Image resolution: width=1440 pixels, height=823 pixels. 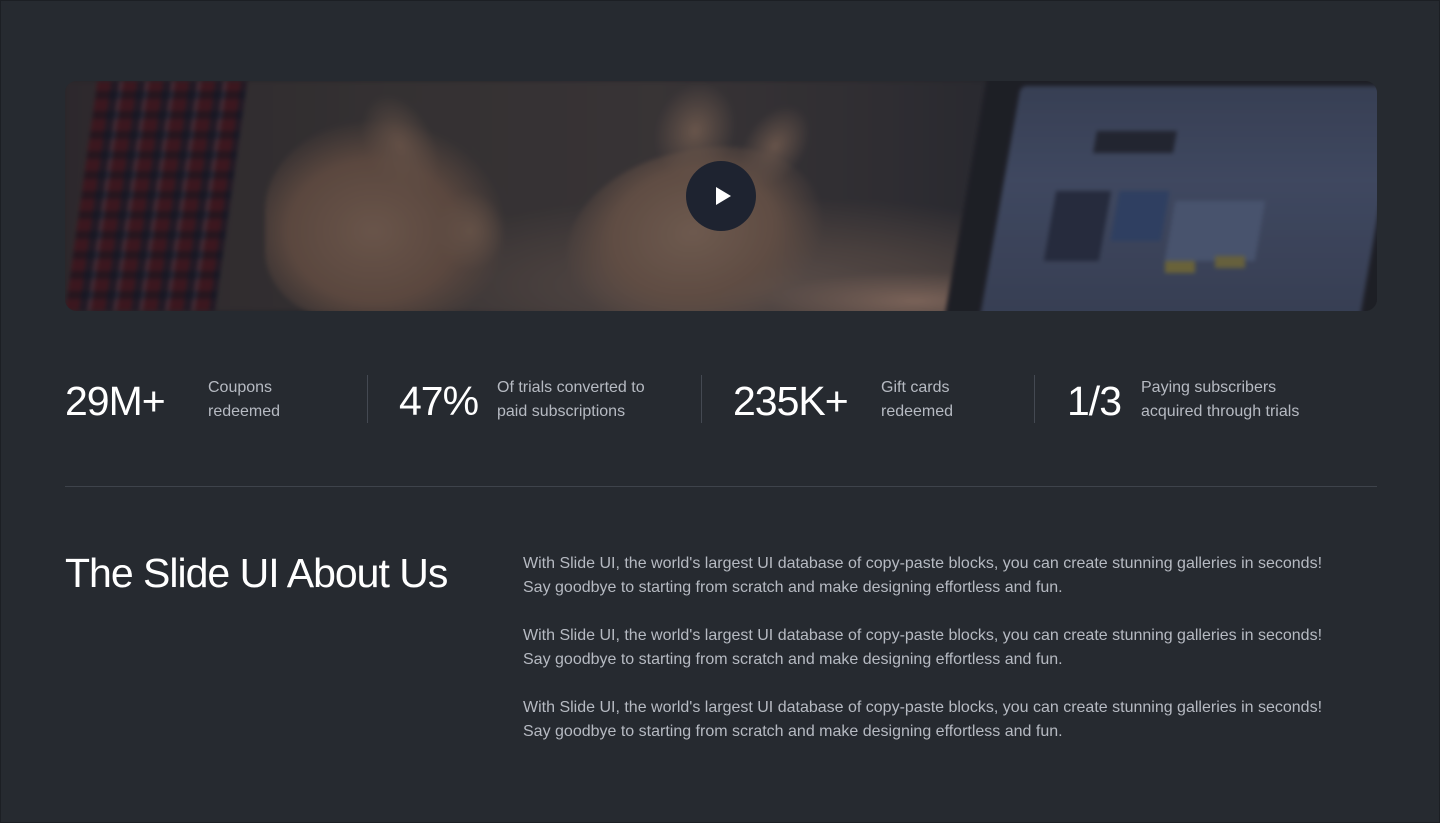 What do you see at coordinates (917, 399) in the screenshot?
I see `stat-label: Gift cards redeemed` at bounding box center [917, 399].